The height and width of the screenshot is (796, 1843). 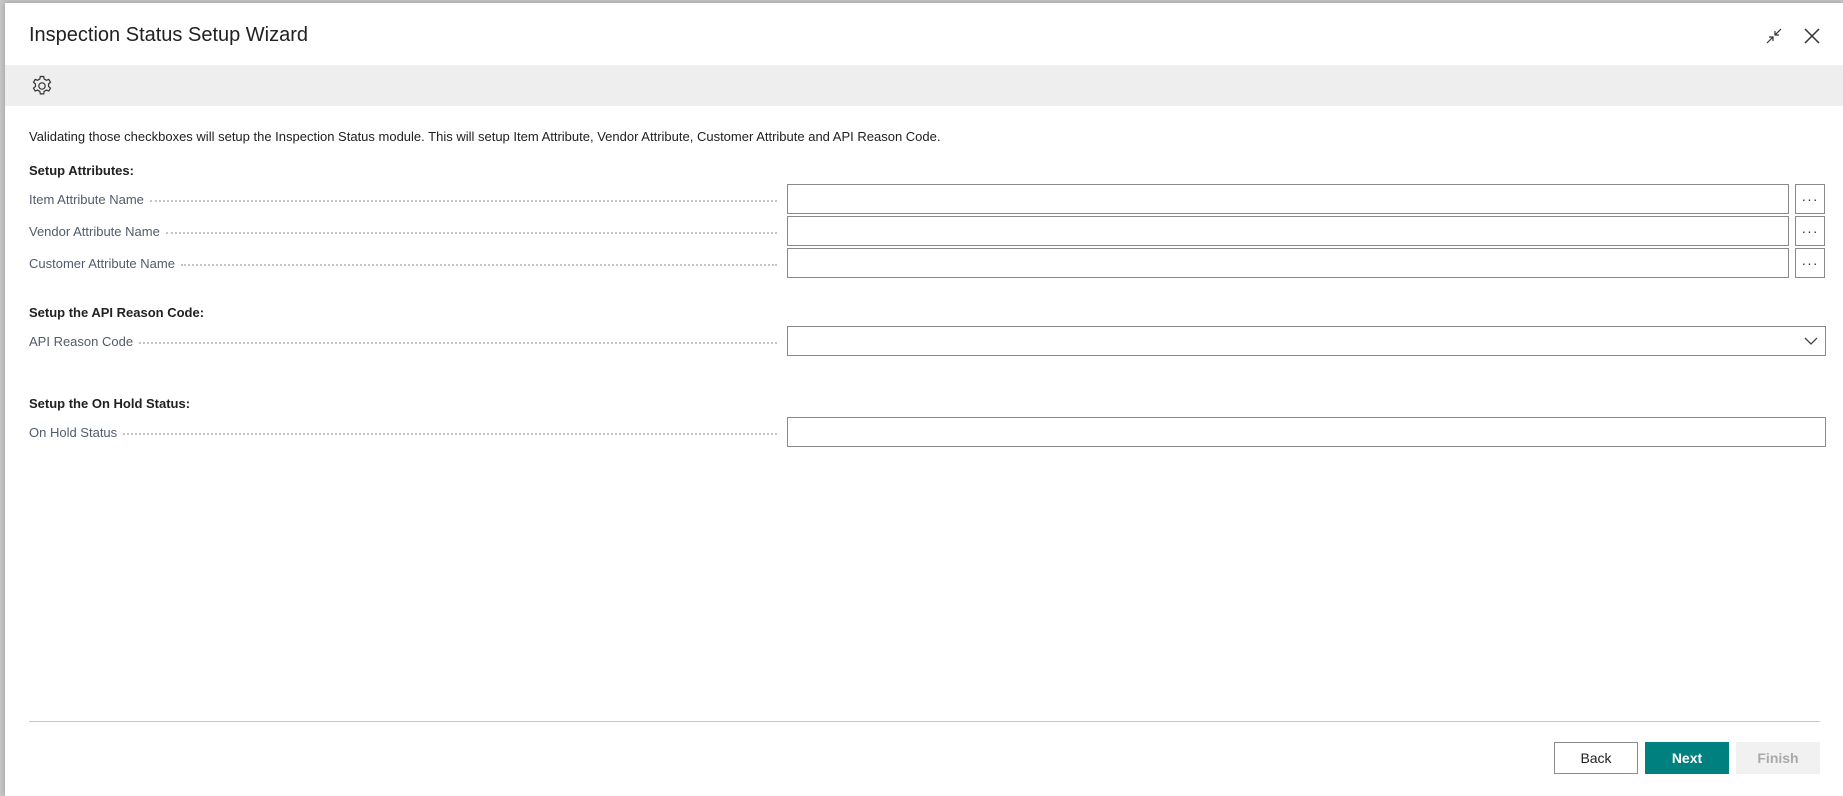 I want to click on on-hold-status-field-box, so click(x=1306, y=432).